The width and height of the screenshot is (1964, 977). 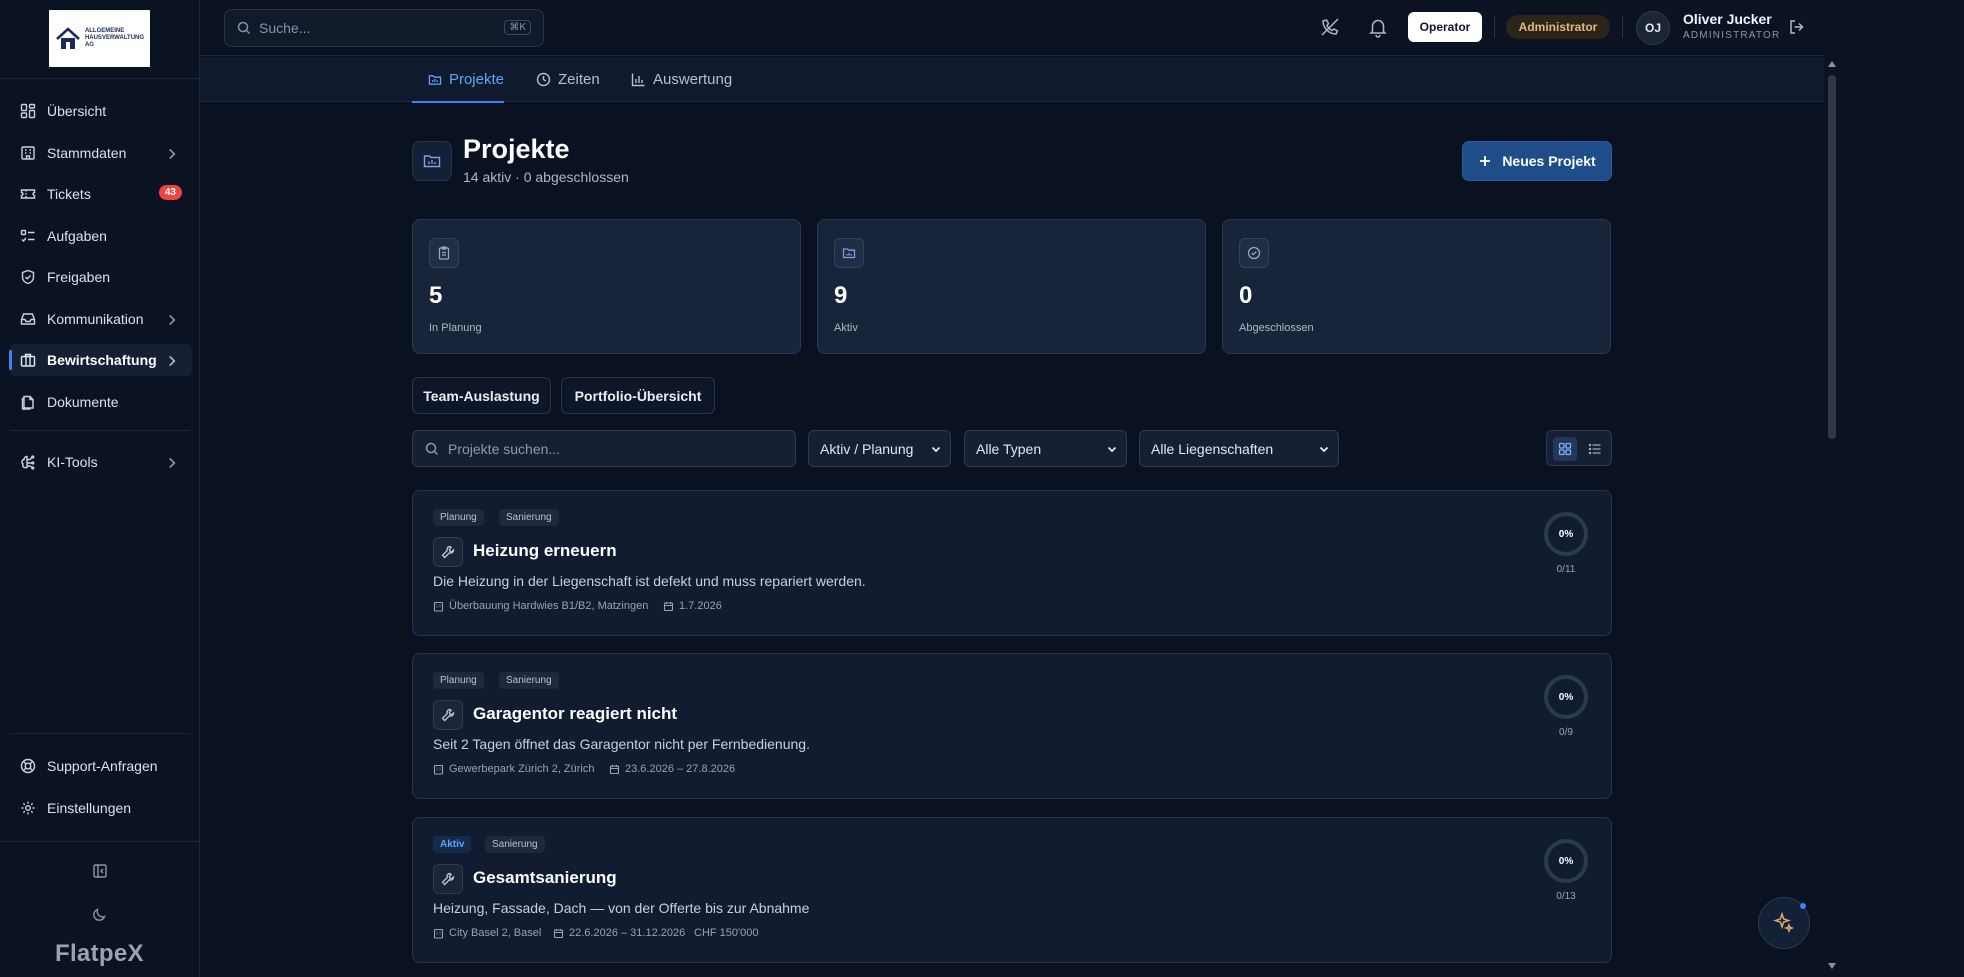 What do you see at coordinates (680, 769) in the screenshot?
I see `date-text: 23.6.2026 – 27.8.2026` at bounding box center [680, 769].